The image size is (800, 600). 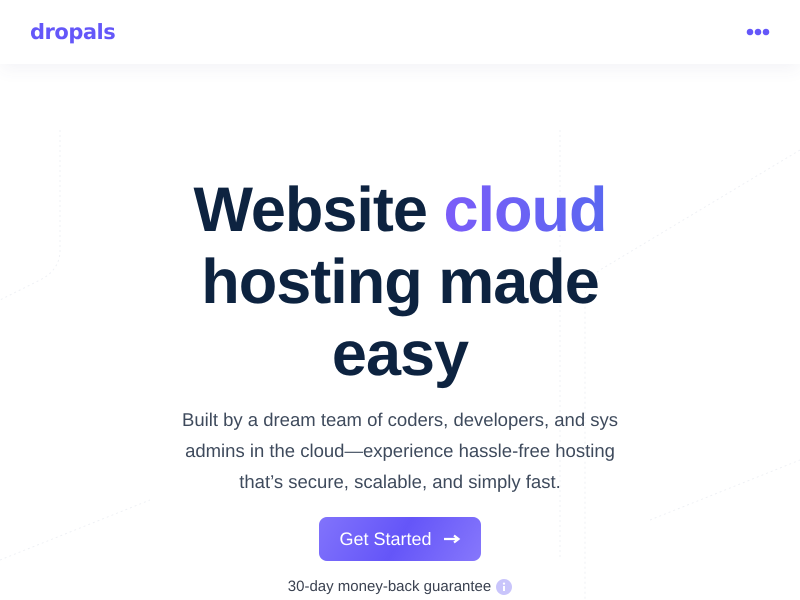 What do you see at coordinates (73, 32) in the screenshot?
I see `logo: dropals` at bounding box center [73, 32].